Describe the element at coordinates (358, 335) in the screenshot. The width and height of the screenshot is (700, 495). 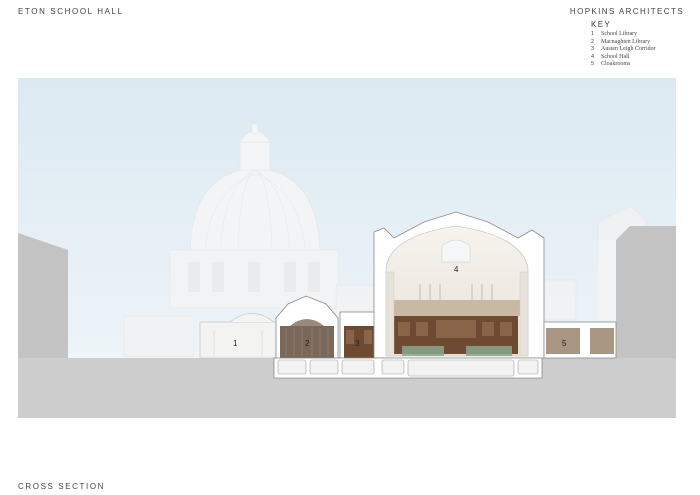
I see `austen-leigh-corridor` at that location.